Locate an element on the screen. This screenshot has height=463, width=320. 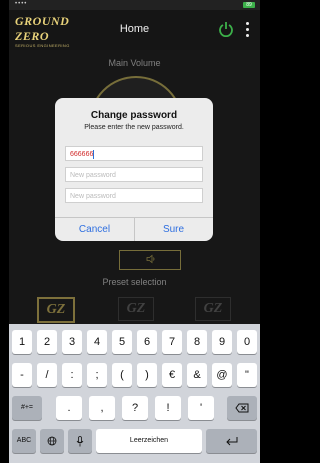
key-at: @ is located at coordinates (222, 375).